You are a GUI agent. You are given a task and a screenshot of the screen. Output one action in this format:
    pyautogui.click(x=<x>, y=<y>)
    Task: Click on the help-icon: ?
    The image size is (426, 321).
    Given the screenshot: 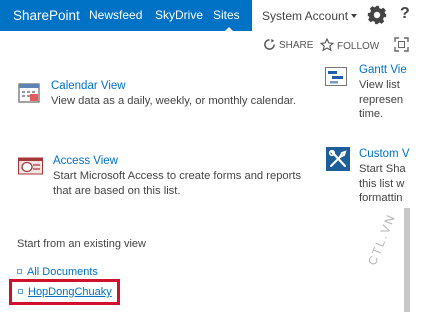 What is the action you would take?
    pyautogui.click(x=405, y=14)
    